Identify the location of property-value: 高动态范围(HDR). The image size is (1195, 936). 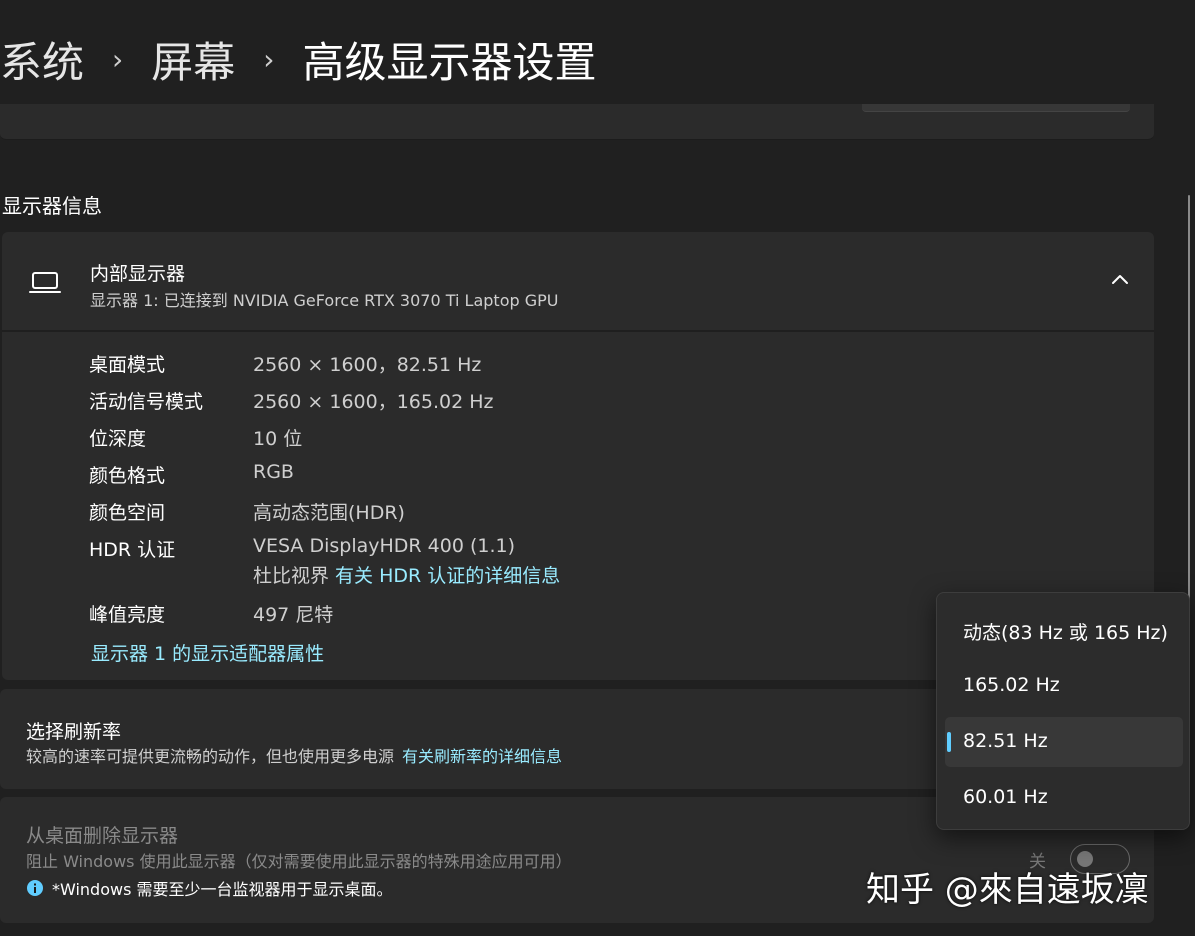
(329, 513).